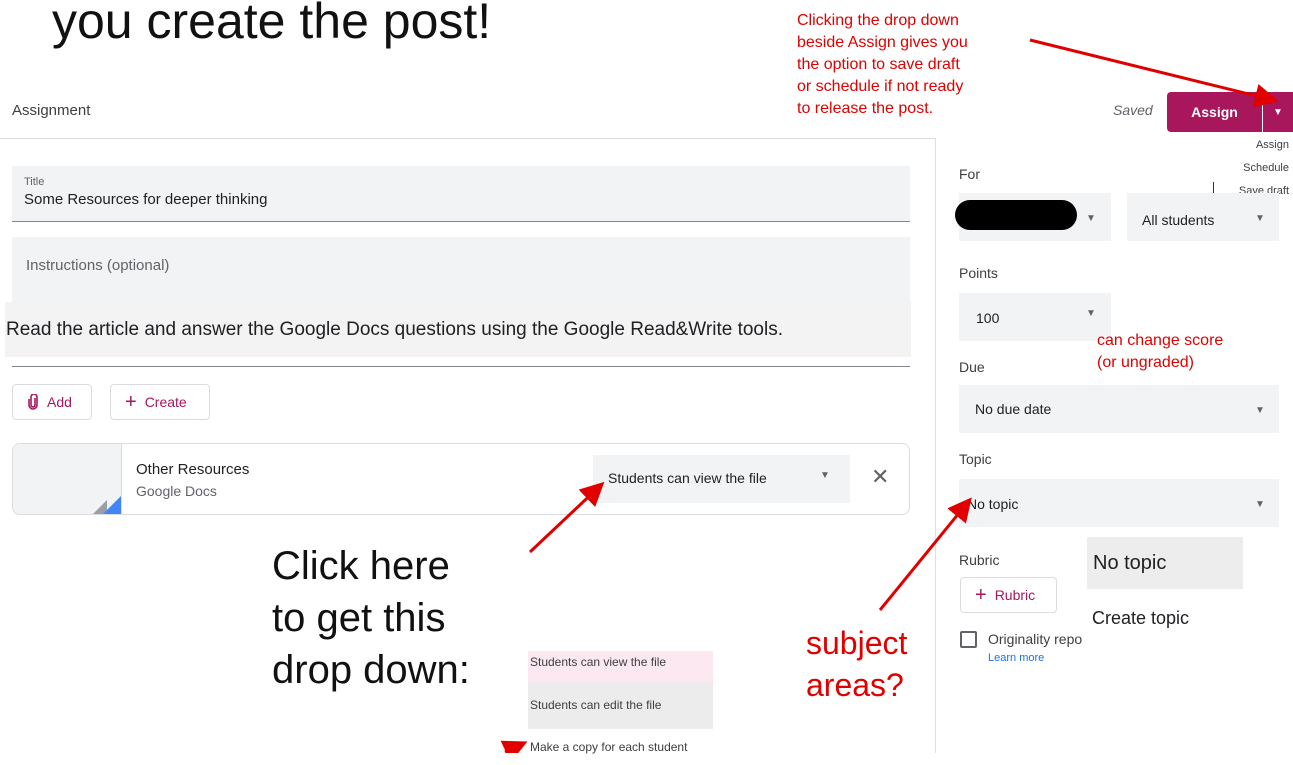  Describe the element at coordinates (566, 517) in the screenshot. I see `arrow-to-permission-select` at that location.